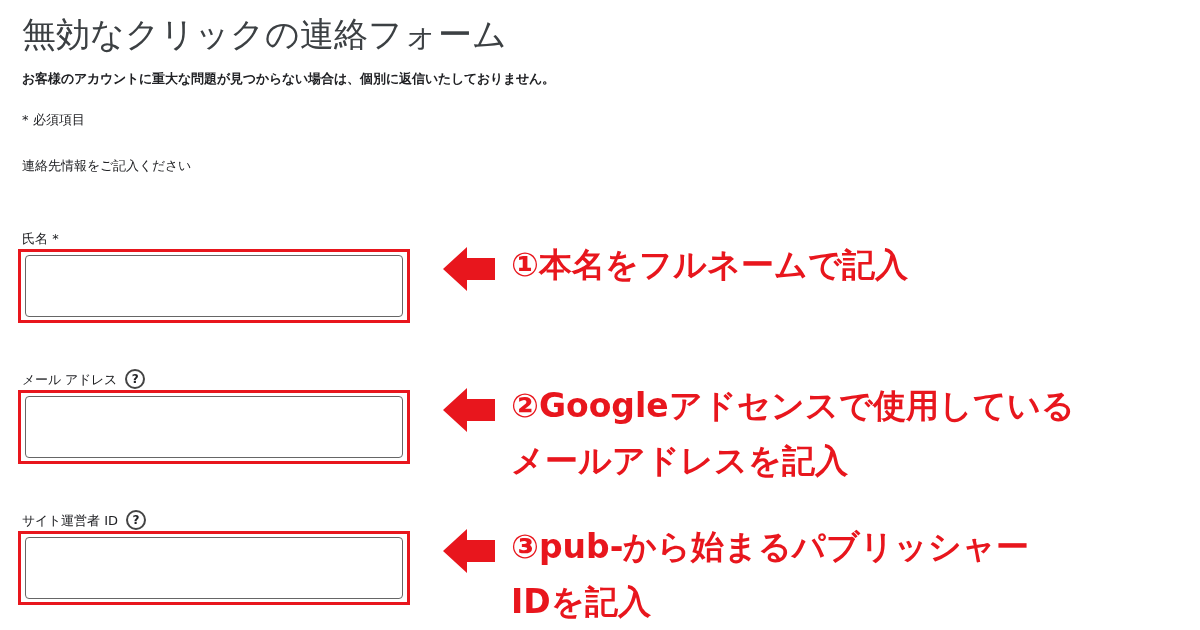 The image size is (1200, 630). Describe the element at coordinates (107, 165) in the screenshot. I see `section-heading: 連絡先情報をご記入ください` at that location.